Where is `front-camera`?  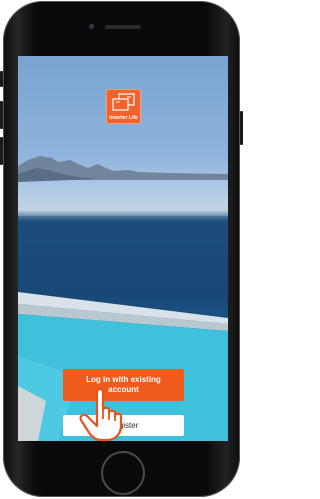
front-camera is located at coordinates (91, 26).